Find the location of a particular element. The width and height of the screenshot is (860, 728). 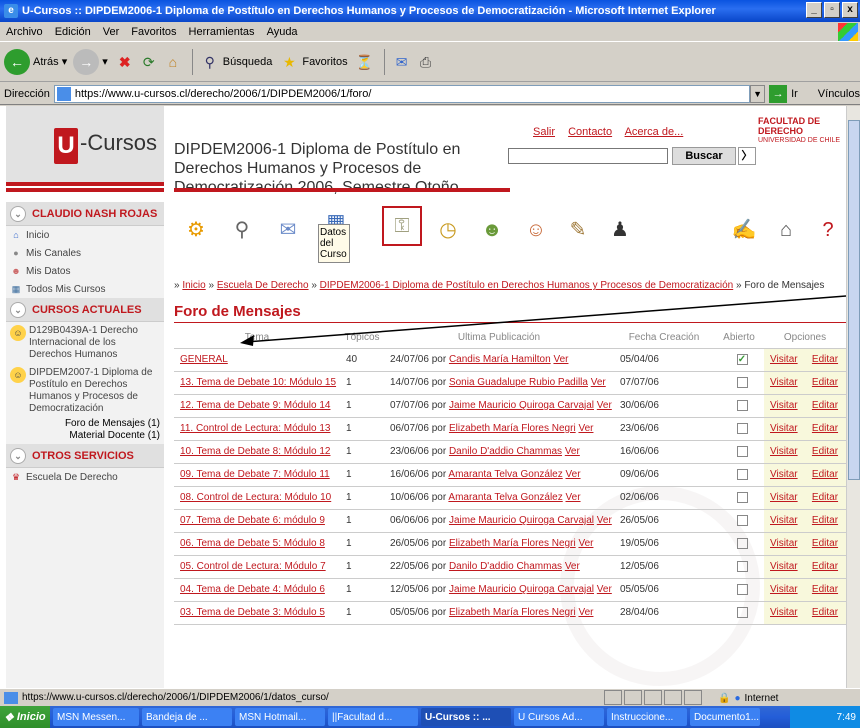

menu-herramientas: Herramientas is located at coordinates (222, 32).